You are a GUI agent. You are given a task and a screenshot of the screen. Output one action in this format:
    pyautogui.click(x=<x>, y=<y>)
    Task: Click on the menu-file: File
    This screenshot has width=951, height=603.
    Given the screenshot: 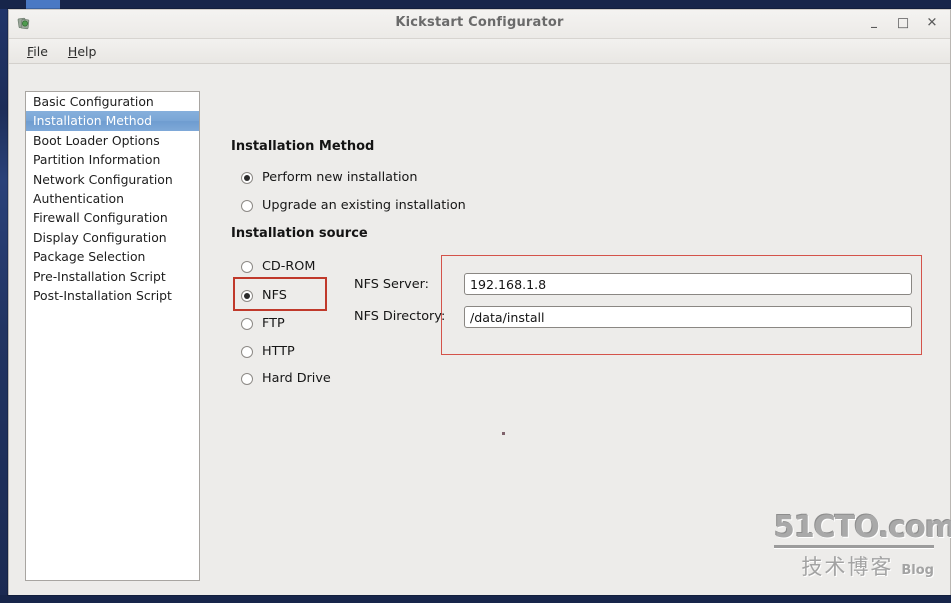 What is the action you would take?
    pyautogui.click(x=37, y=51)
    